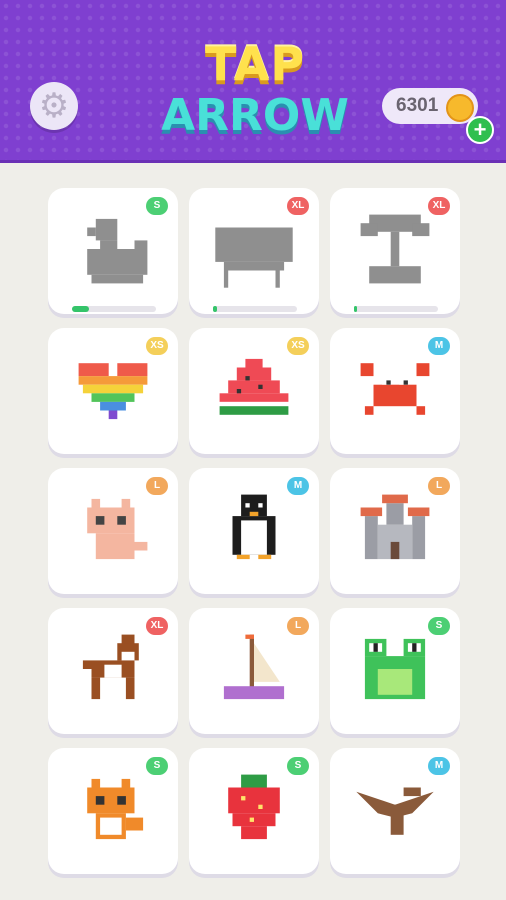  What do you see at coordinates (110, 667) in the screenshot?
I see `dog-art` at bounding box center [110, 667].